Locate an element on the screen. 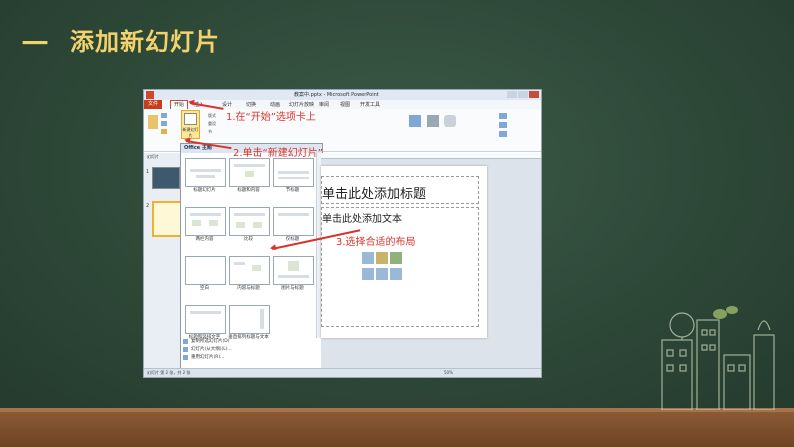  title-placeholder: 单击此处添加标题 is located at coordinates (400, 190).